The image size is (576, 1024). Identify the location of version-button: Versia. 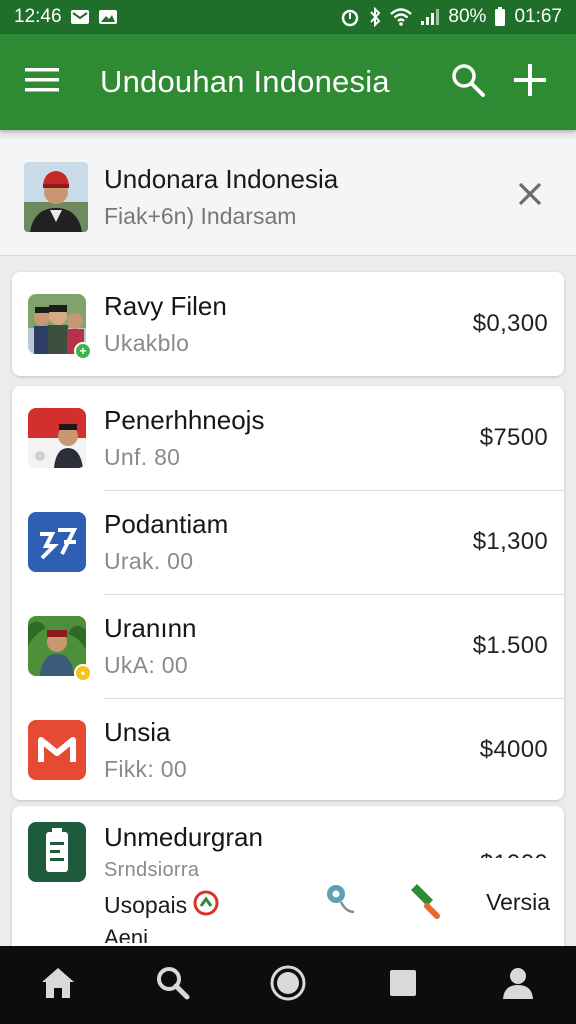
(518, 902).